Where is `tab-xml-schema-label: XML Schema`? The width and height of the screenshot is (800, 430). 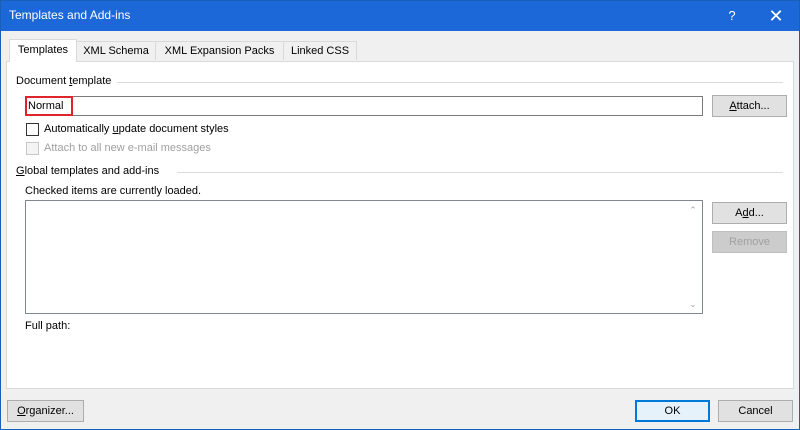
tab-xml-schema-label: XML Schema is located at coordinates (116, 51).